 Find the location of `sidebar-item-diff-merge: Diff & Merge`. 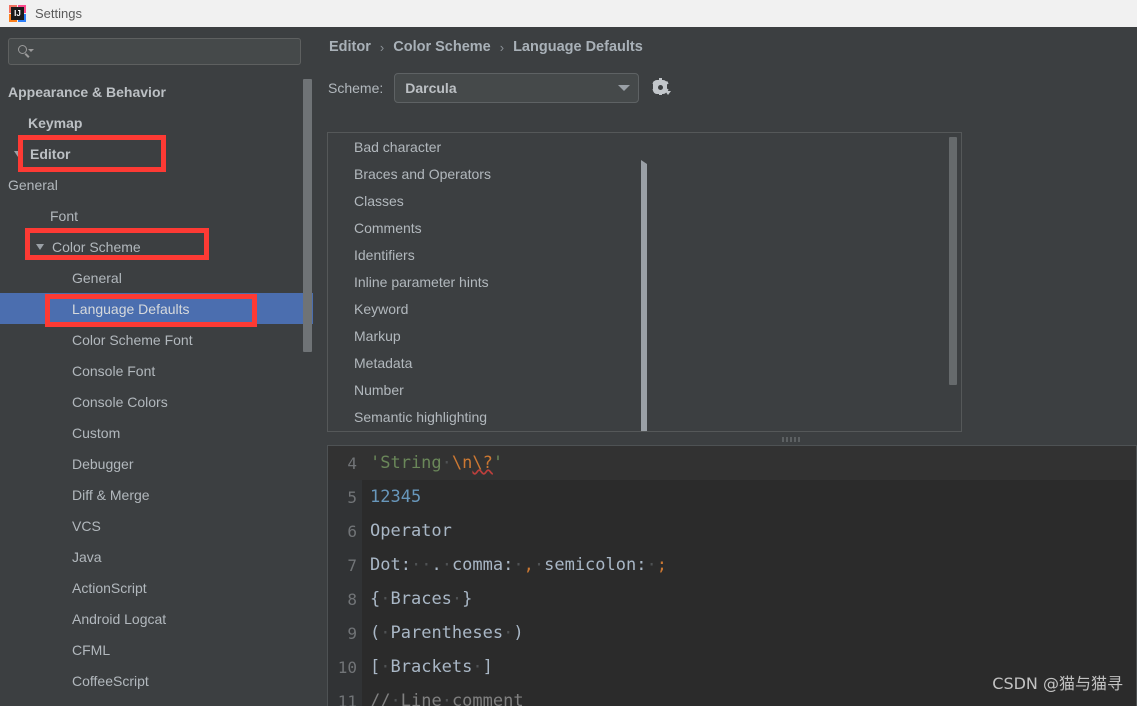

sidebar-item-diff-merge: Diff & Merge is located at coordinates (156, 494).